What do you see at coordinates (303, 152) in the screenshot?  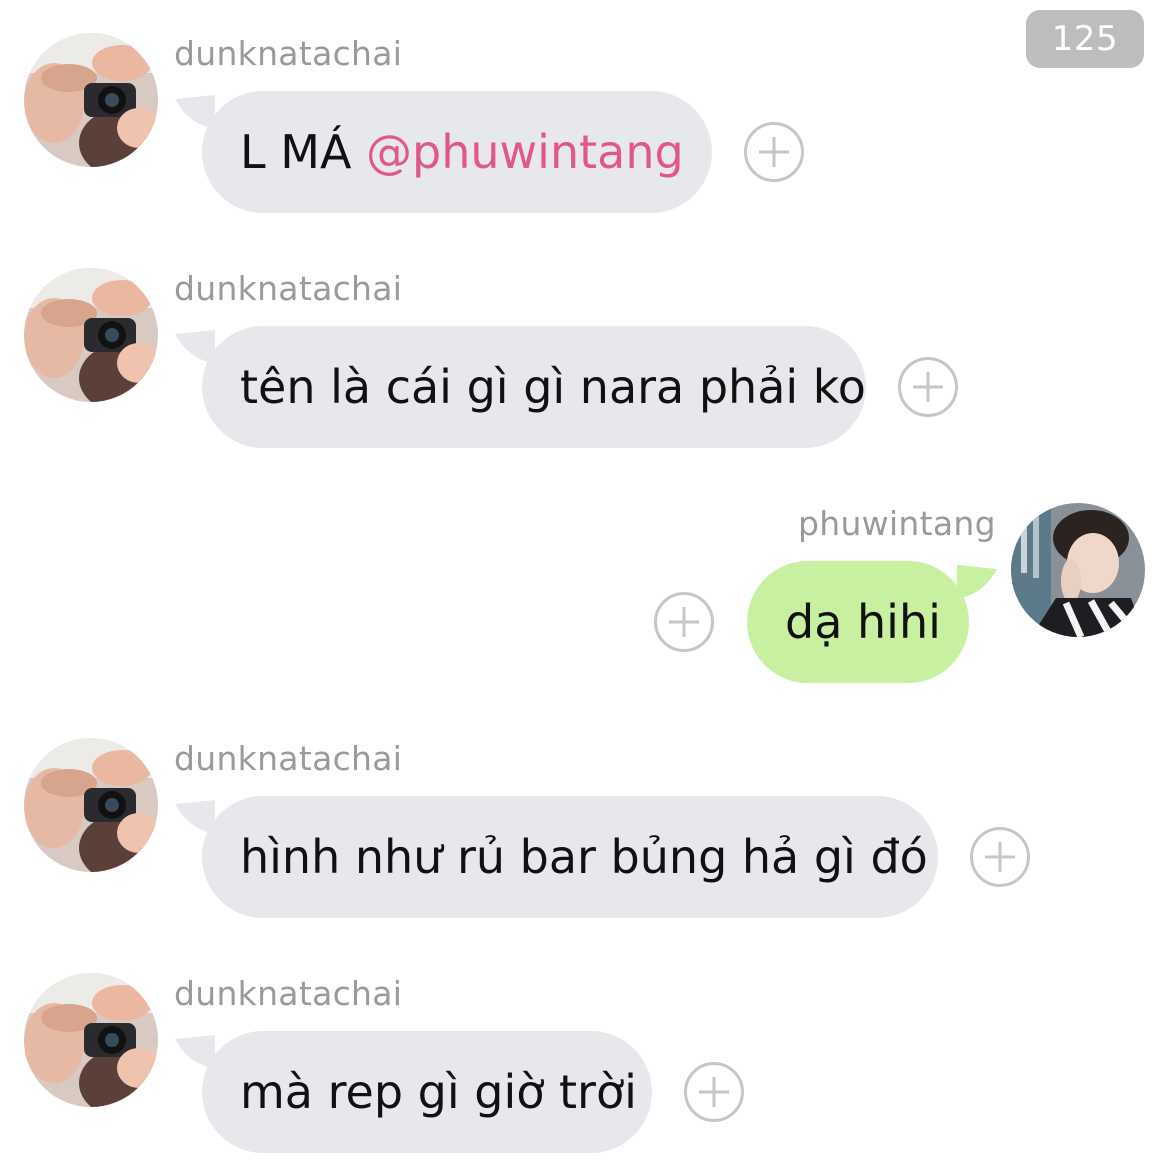 I see `message-text: L MÁ` at bounding box center [303, 152].